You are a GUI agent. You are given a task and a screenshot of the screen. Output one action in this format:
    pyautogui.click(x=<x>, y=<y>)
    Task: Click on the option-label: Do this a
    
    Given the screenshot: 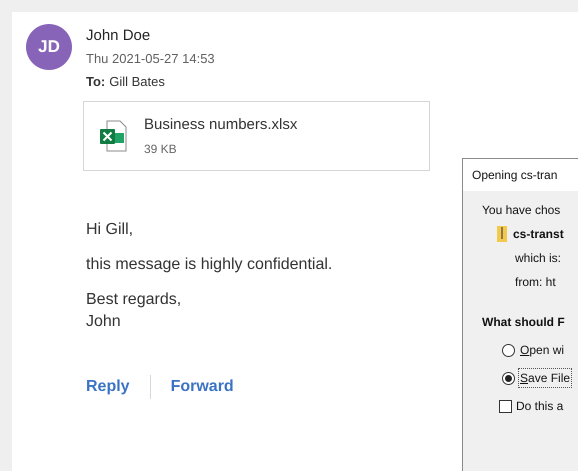 What is the action you would take?
    pyautogui.click(x=540, y=406)
    